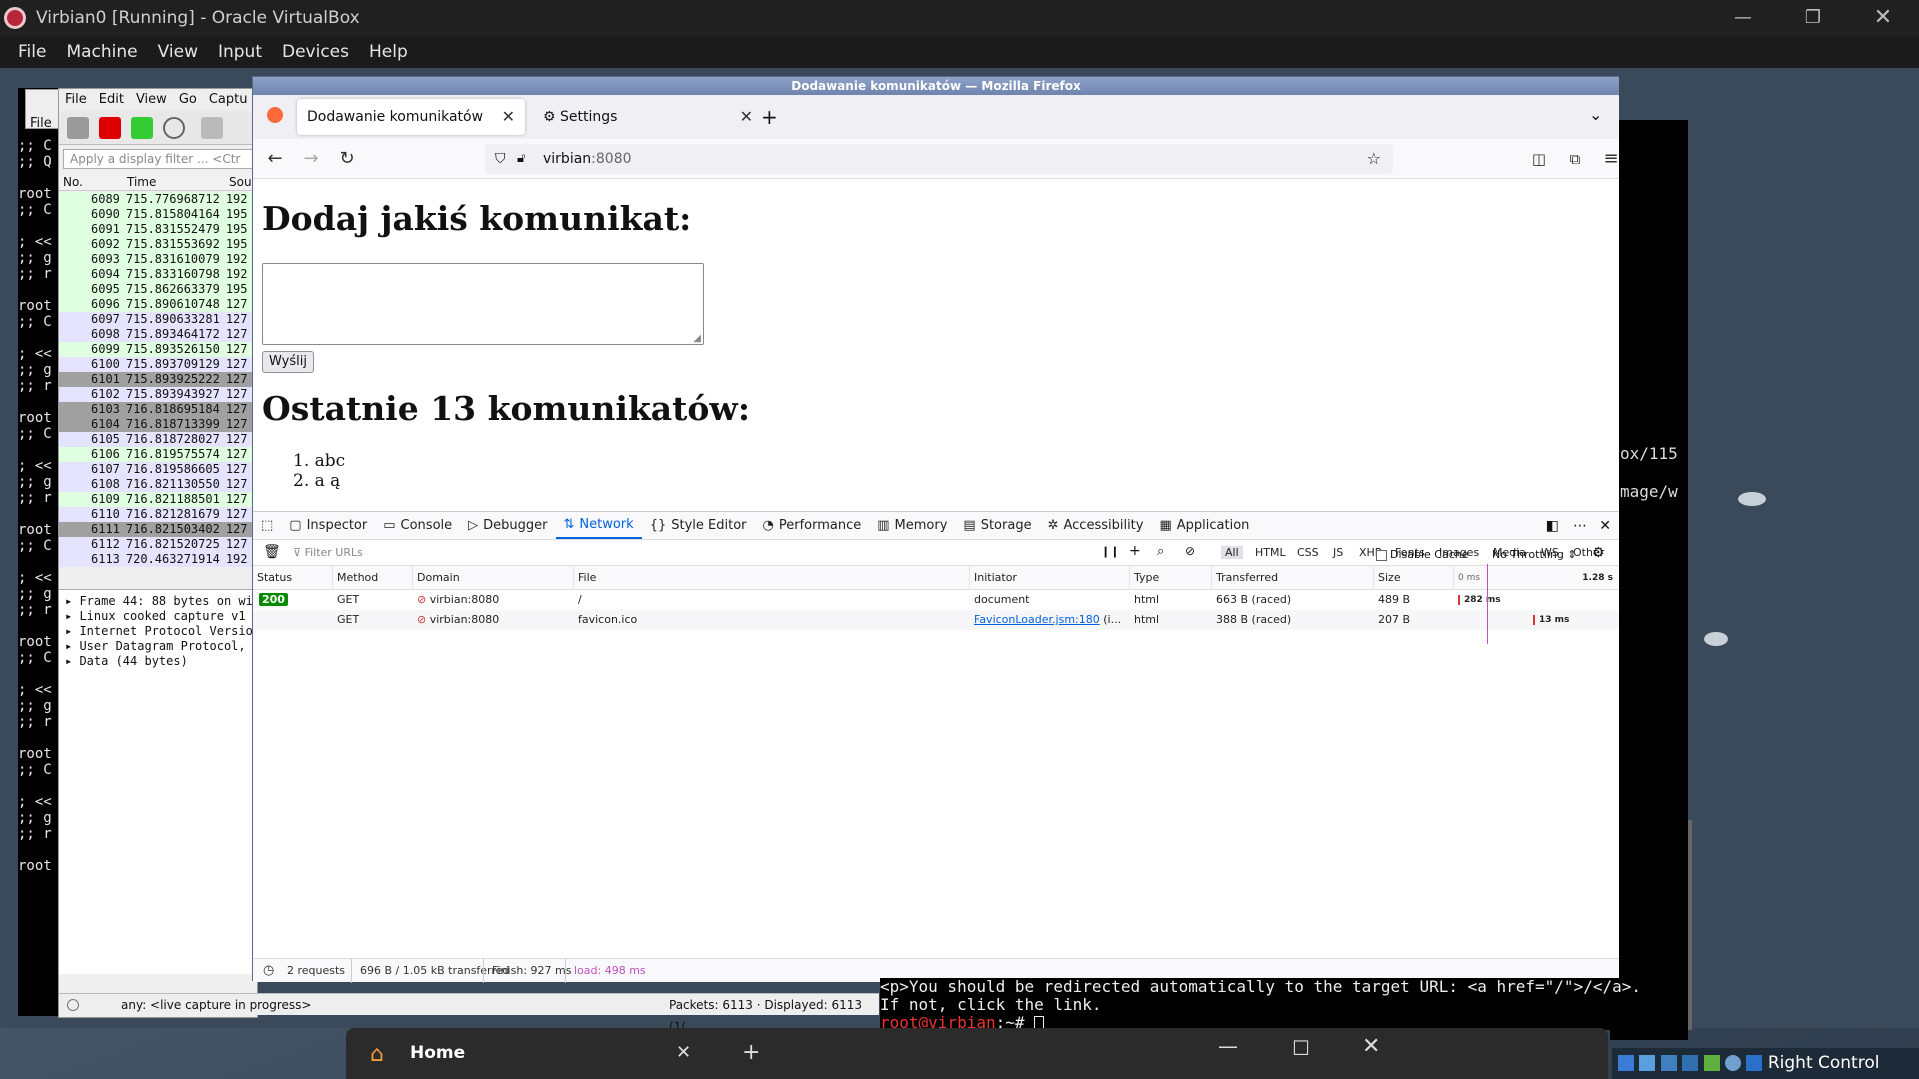 The width and height of the screenshot is (1919, 1079). I want to click on header-status: Status, so click(293, 578).